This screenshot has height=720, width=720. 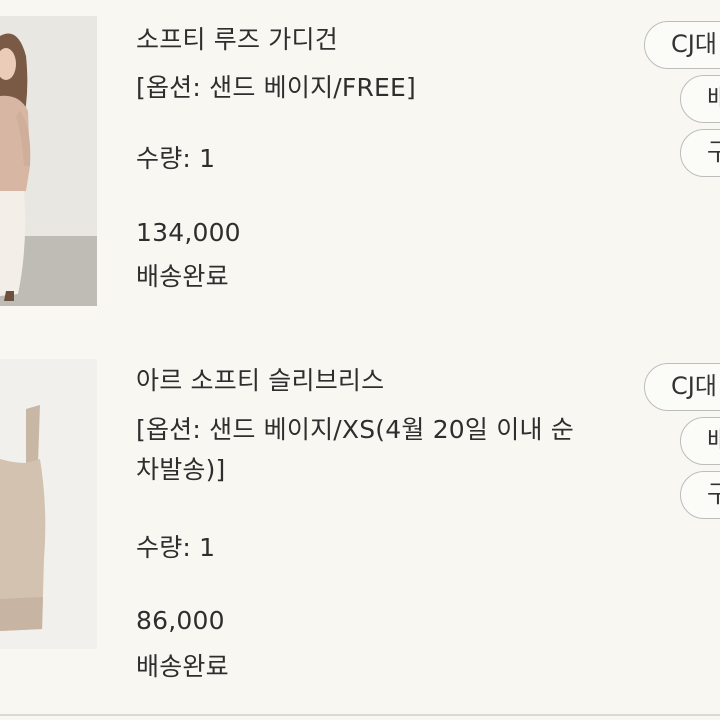 What do you see at coordinates (180, 620) in the screenshot?
I see `price-label: 86,000` at bounding box center [180, 620].